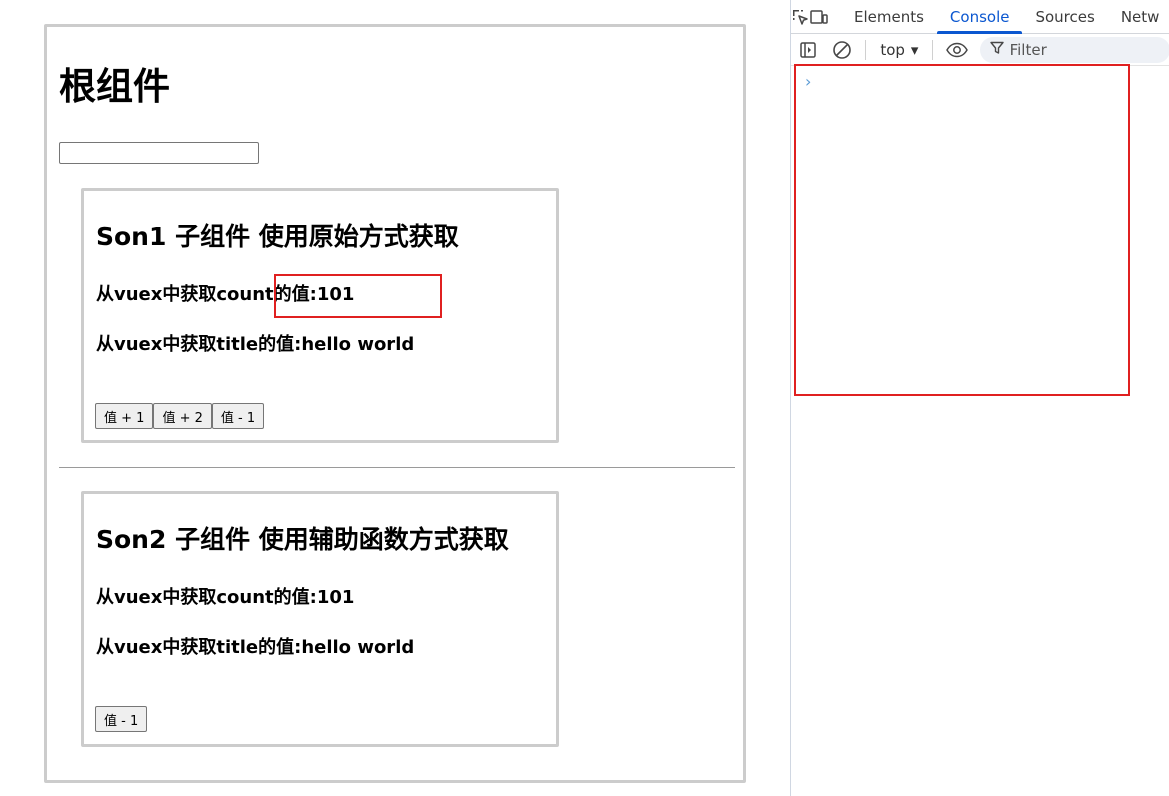 The height and width of the screenshot is (796, 1169). What do you see at coordinates (956, 50) in the screenshot?
I see `eye-icon` at bounding box center [956, 50].